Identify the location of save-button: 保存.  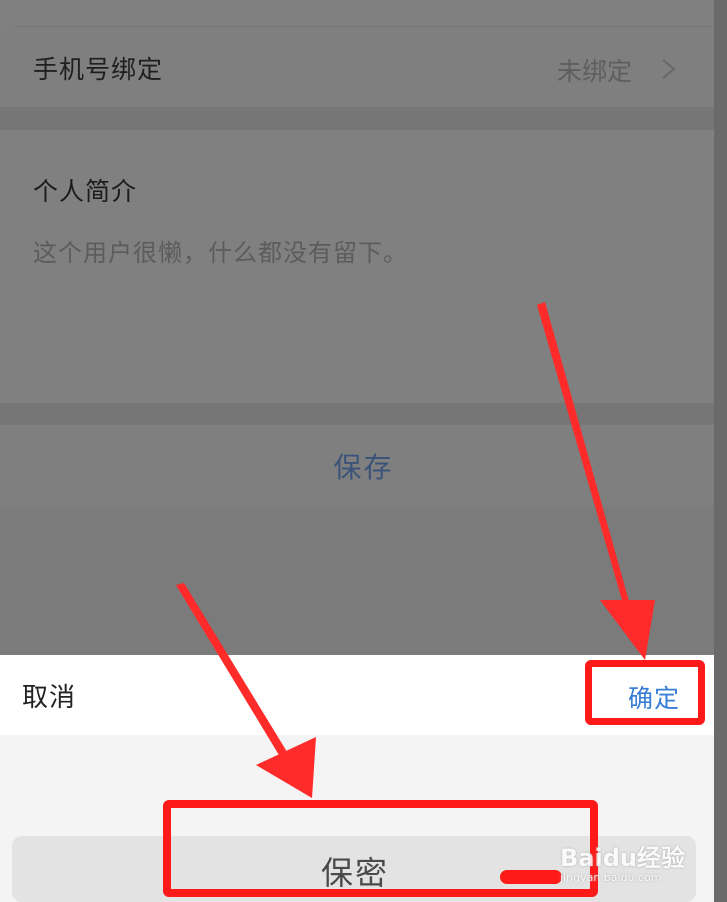
(363, 466).